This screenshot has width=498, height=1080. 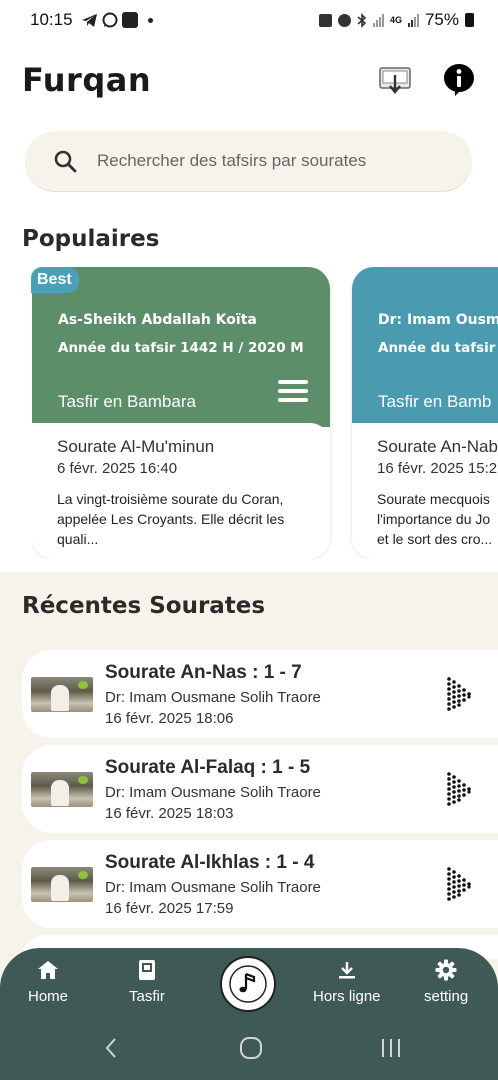 I want to click on card-surah: Sourate An-Nab, so click(x=437, y=446).